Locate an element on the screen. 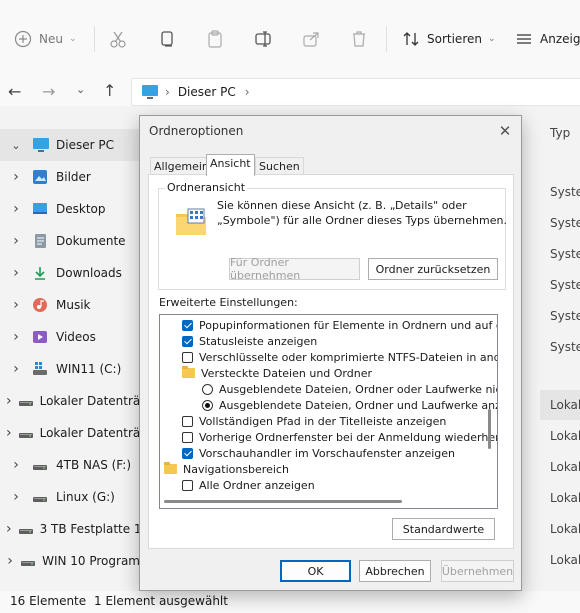  tab-view: Ansicht is located at coordinates (230, 165).